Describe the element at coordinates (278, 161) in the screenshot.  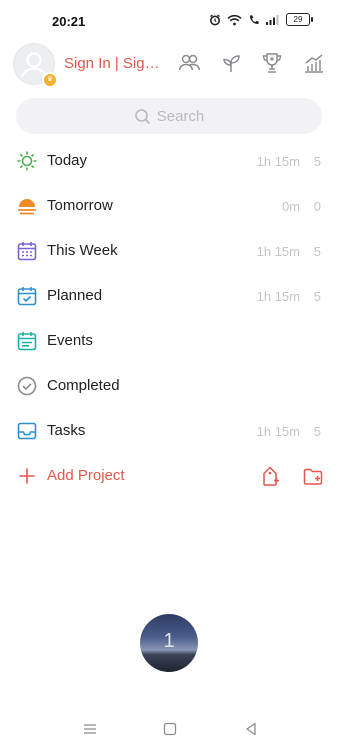
I see `list-duration-today: 1h 15m` at that location.